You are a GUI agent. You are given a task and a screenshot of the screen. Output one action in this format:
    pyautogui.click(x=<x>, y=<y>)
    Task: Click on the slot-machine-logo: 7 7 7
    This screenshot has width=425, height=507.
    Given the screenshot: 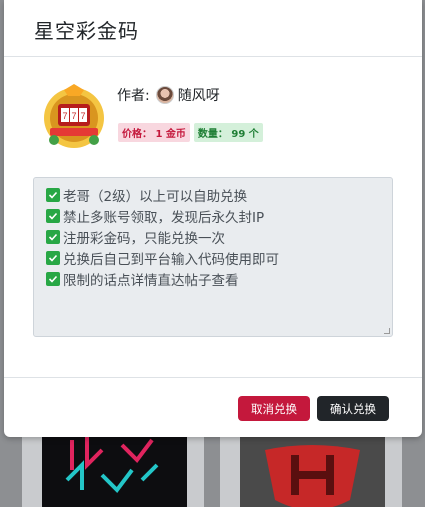 What is the action you would take?
    pyautogui.click(x=74, y=116)
    